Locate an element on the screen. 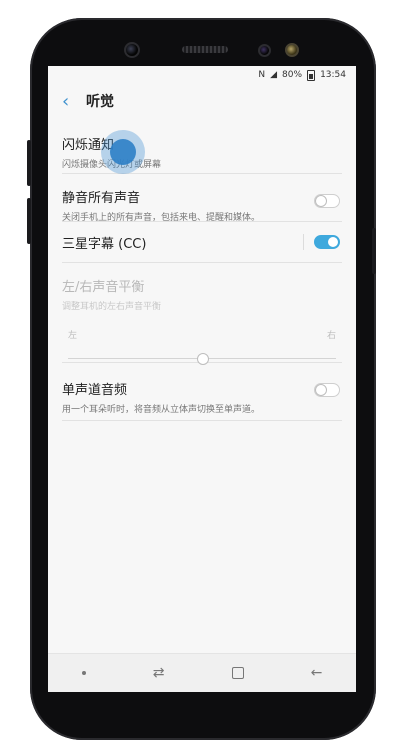 Image resolution: width=400 pixels, height=745 pixels. nfc-icon: N is located at coordinates (262, 75).